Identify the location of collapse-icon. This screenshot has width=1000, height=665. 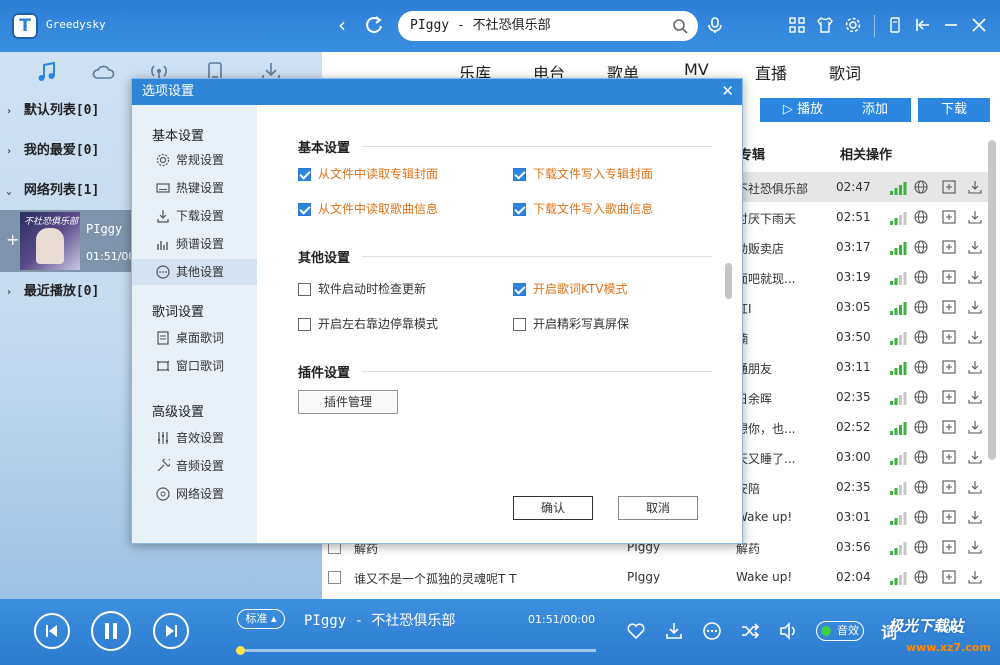
(923, 25).